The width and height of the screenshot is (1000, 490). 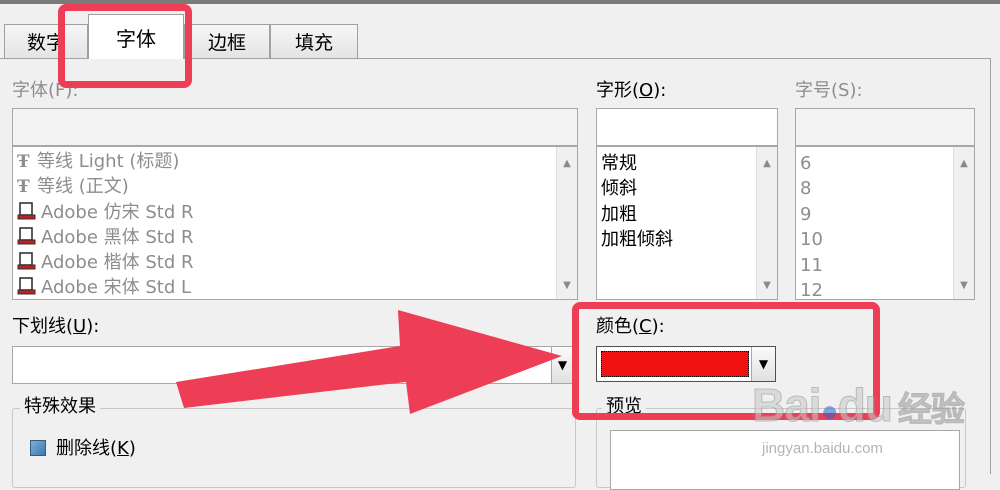 I want to click on size-list-scrollbar: ▲ ▼, so click(x=963, y=223).